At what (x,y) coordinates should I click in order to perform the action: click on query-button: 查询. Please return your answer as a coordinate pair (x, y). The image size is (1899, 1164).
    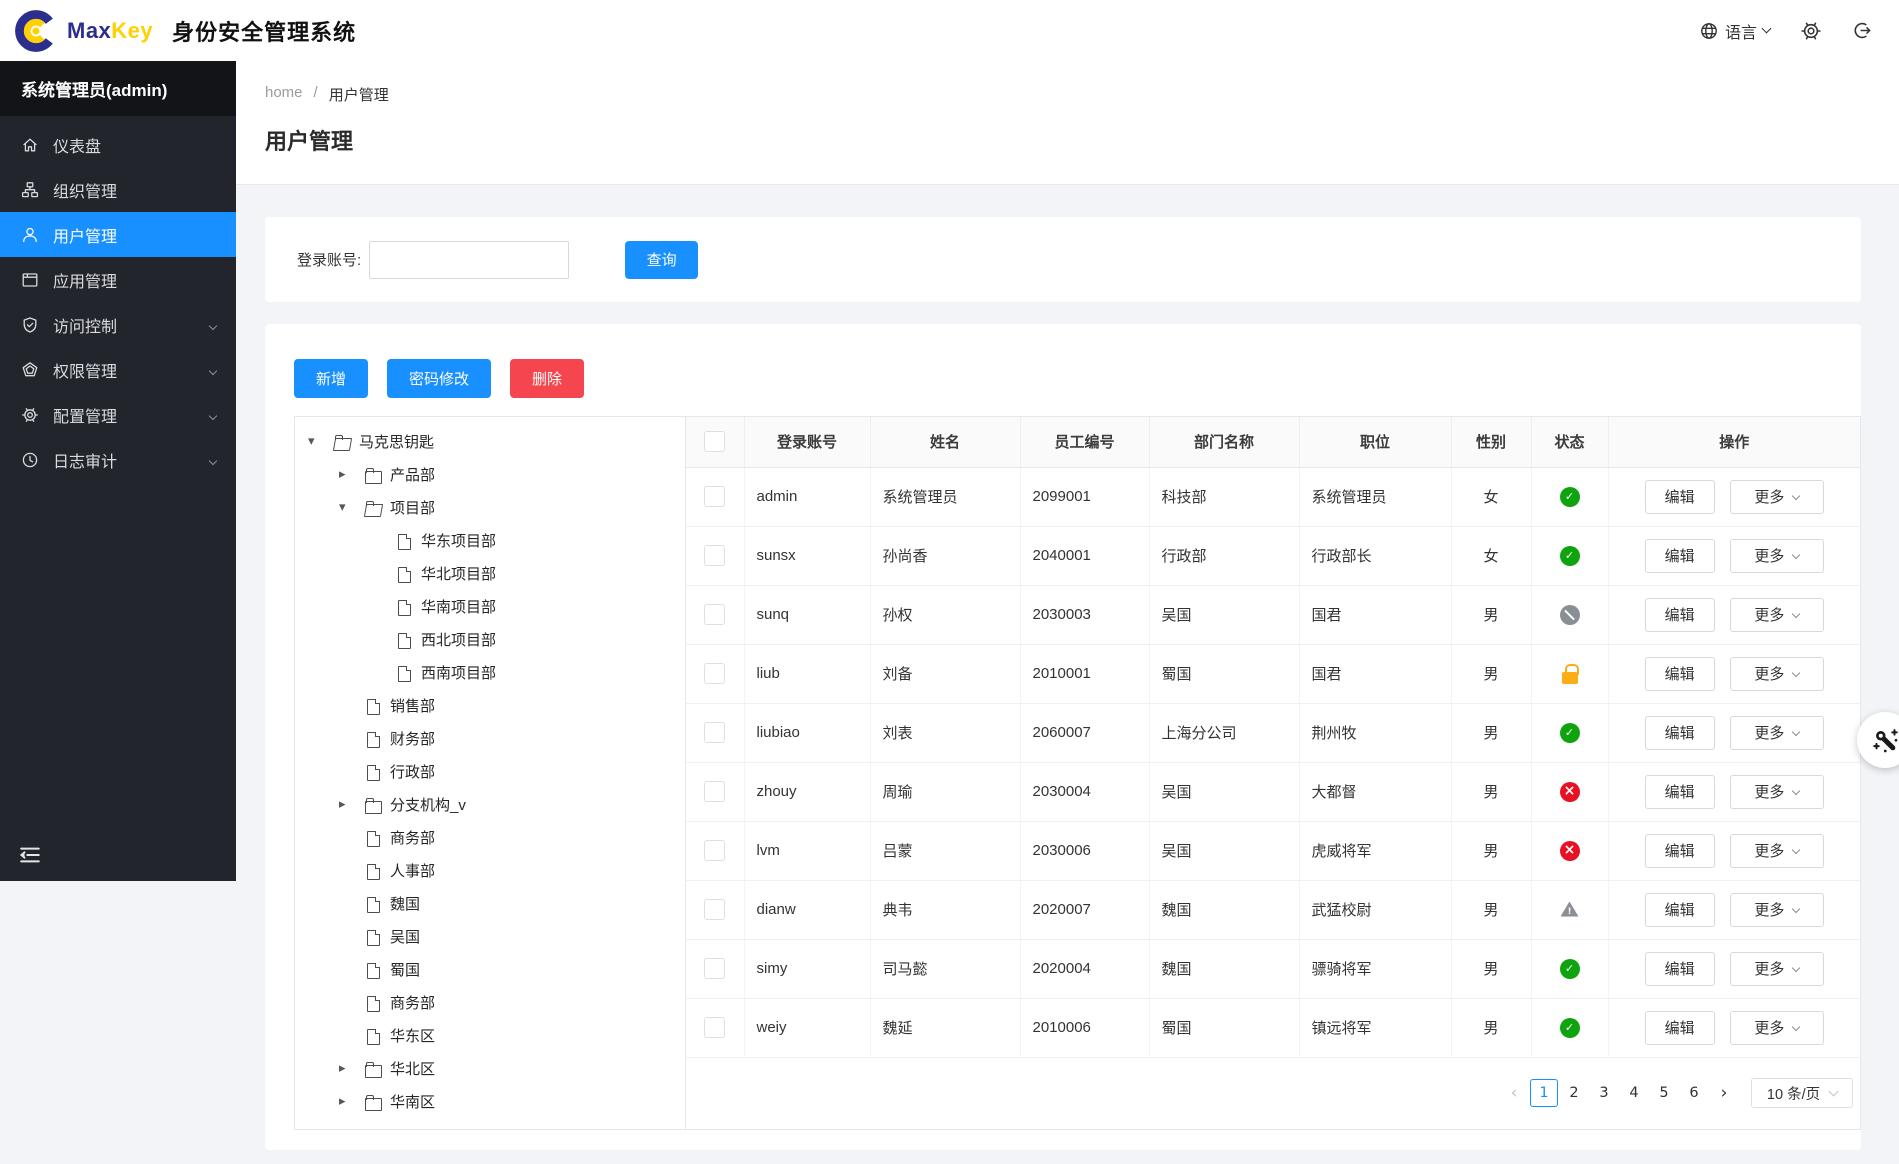
    Looking at the image, I should click on (662, 259).